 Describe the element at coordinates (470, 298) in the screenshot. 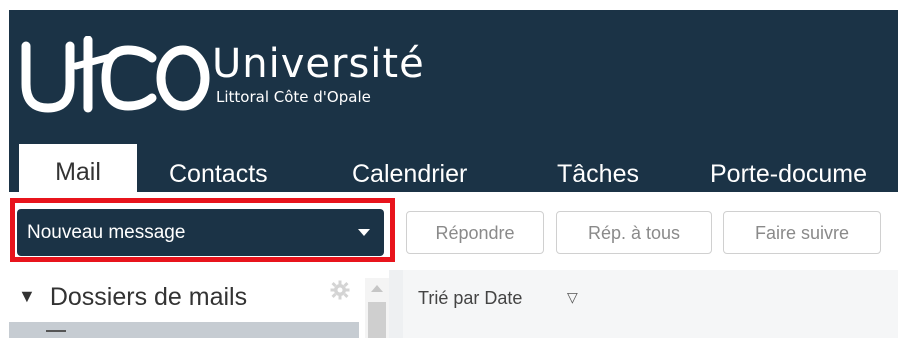

I see `sort-label: Trié par Date` at that location.